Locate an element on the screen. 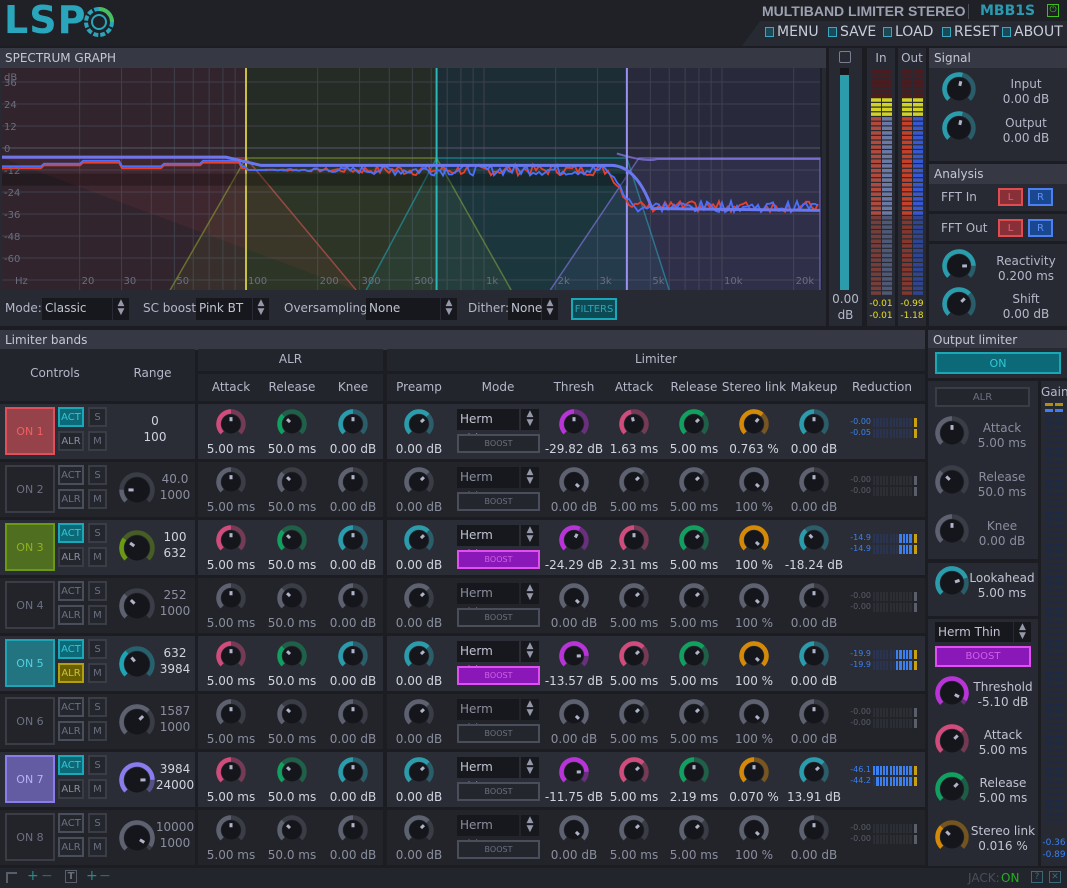  band-4-mute-button: M is located at coordinates (97, 615).